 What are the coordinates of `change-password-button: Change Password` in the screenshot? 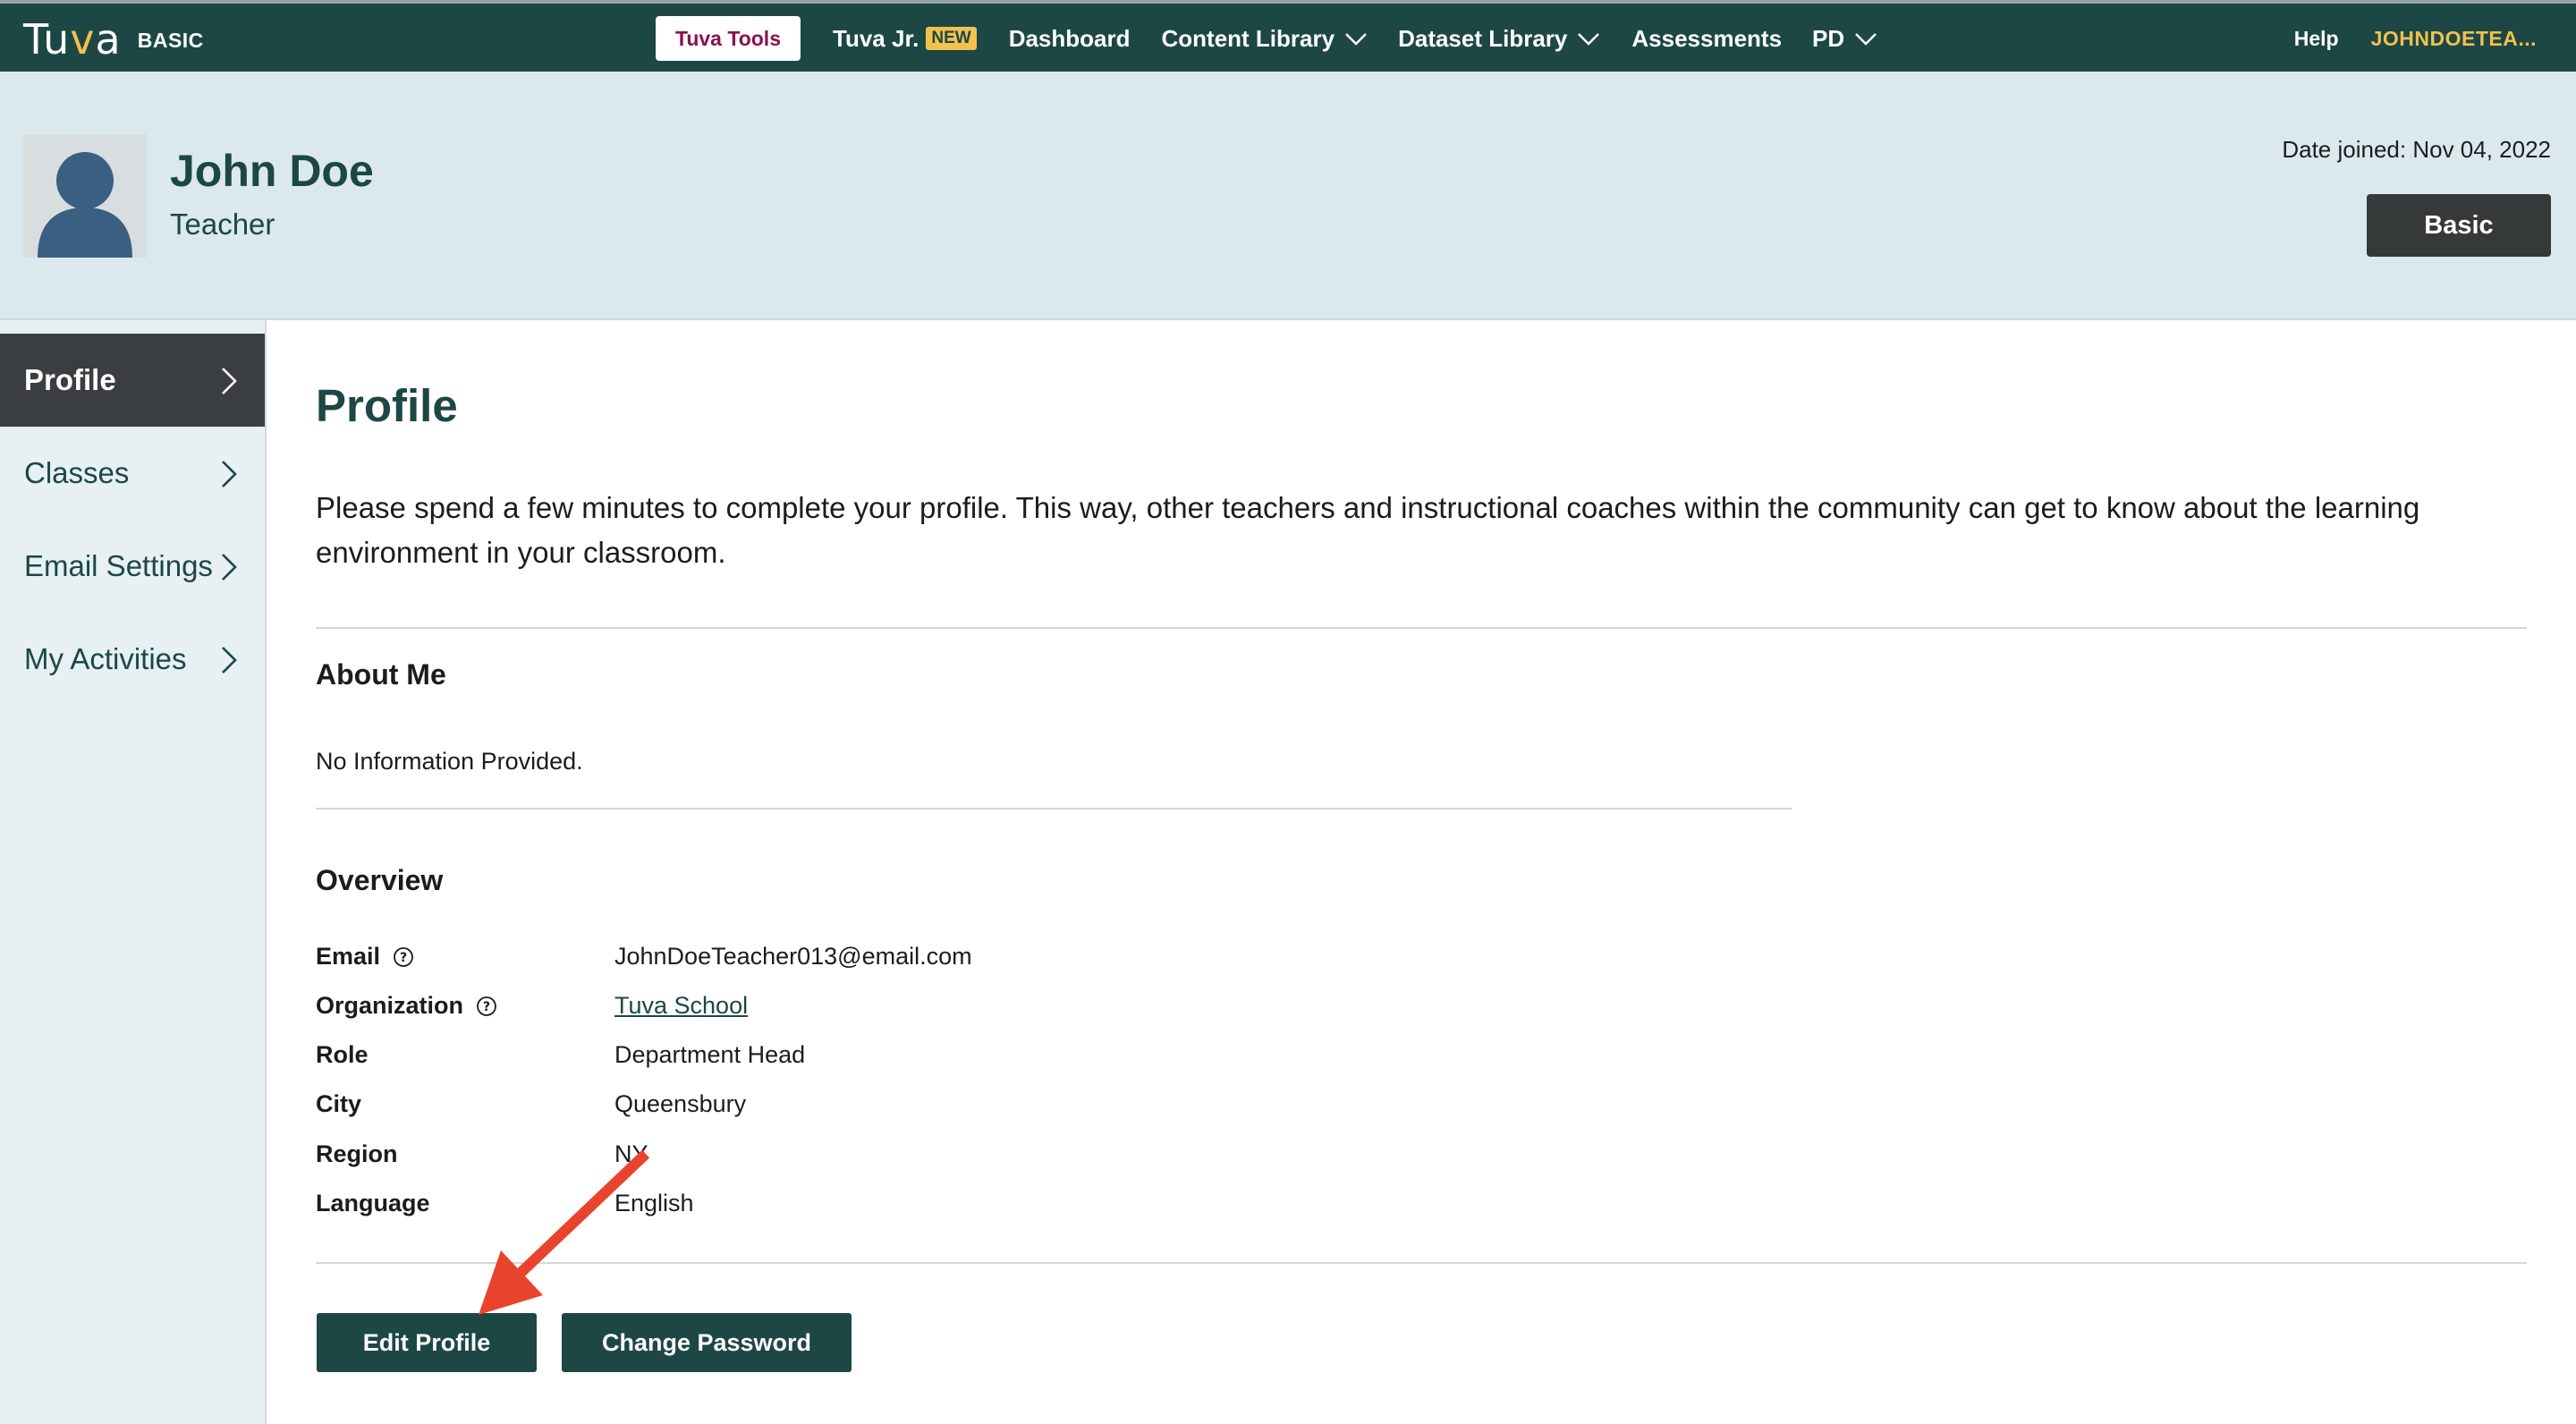 It's located at (707, 1342).